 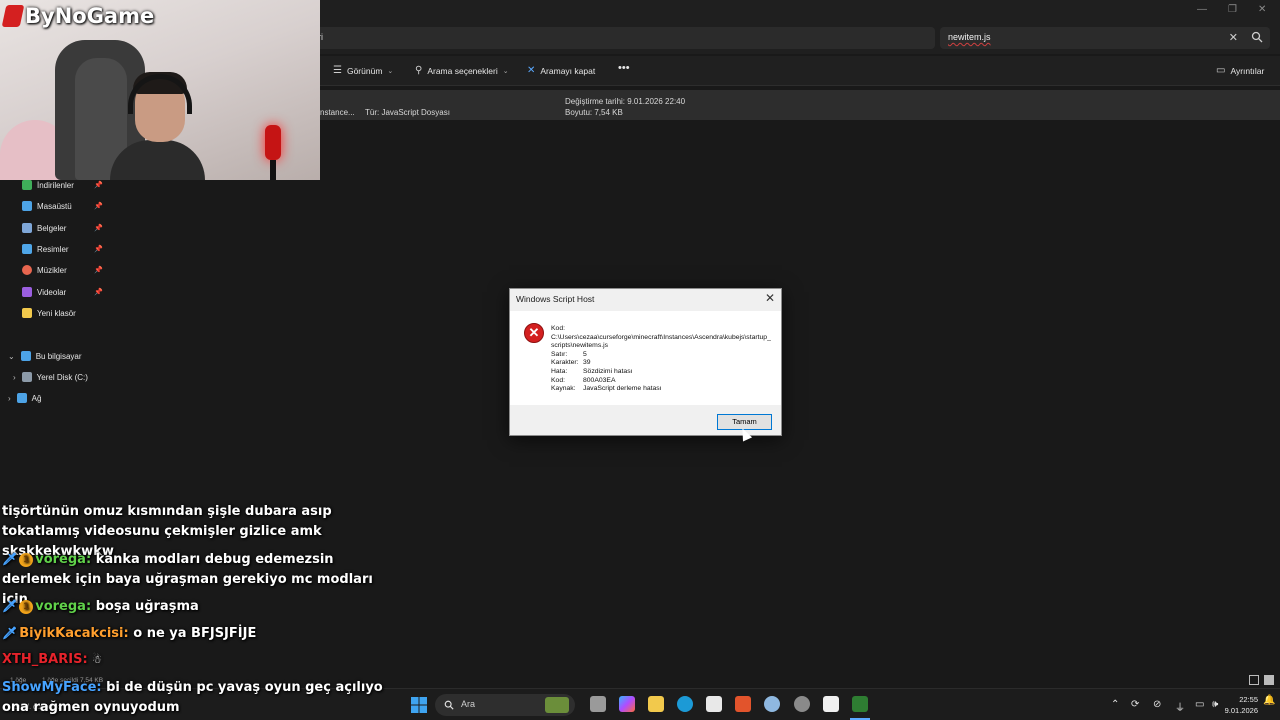 What do you see at coordinates (36, 398) in the screenshot?
I see `sidebar-item-label: Ağ` at bounding box center [36, 398].